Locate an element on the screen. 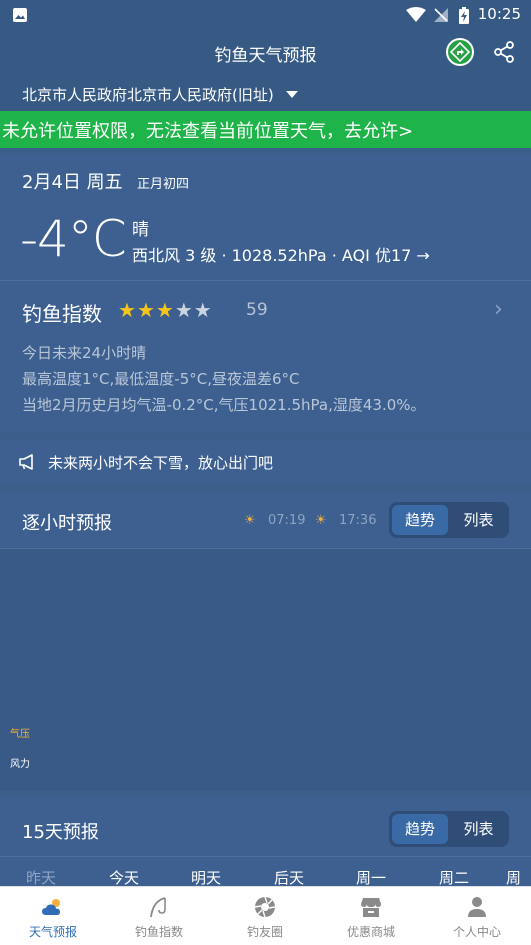  caret-down-icon is located at coordinates (292, 94).